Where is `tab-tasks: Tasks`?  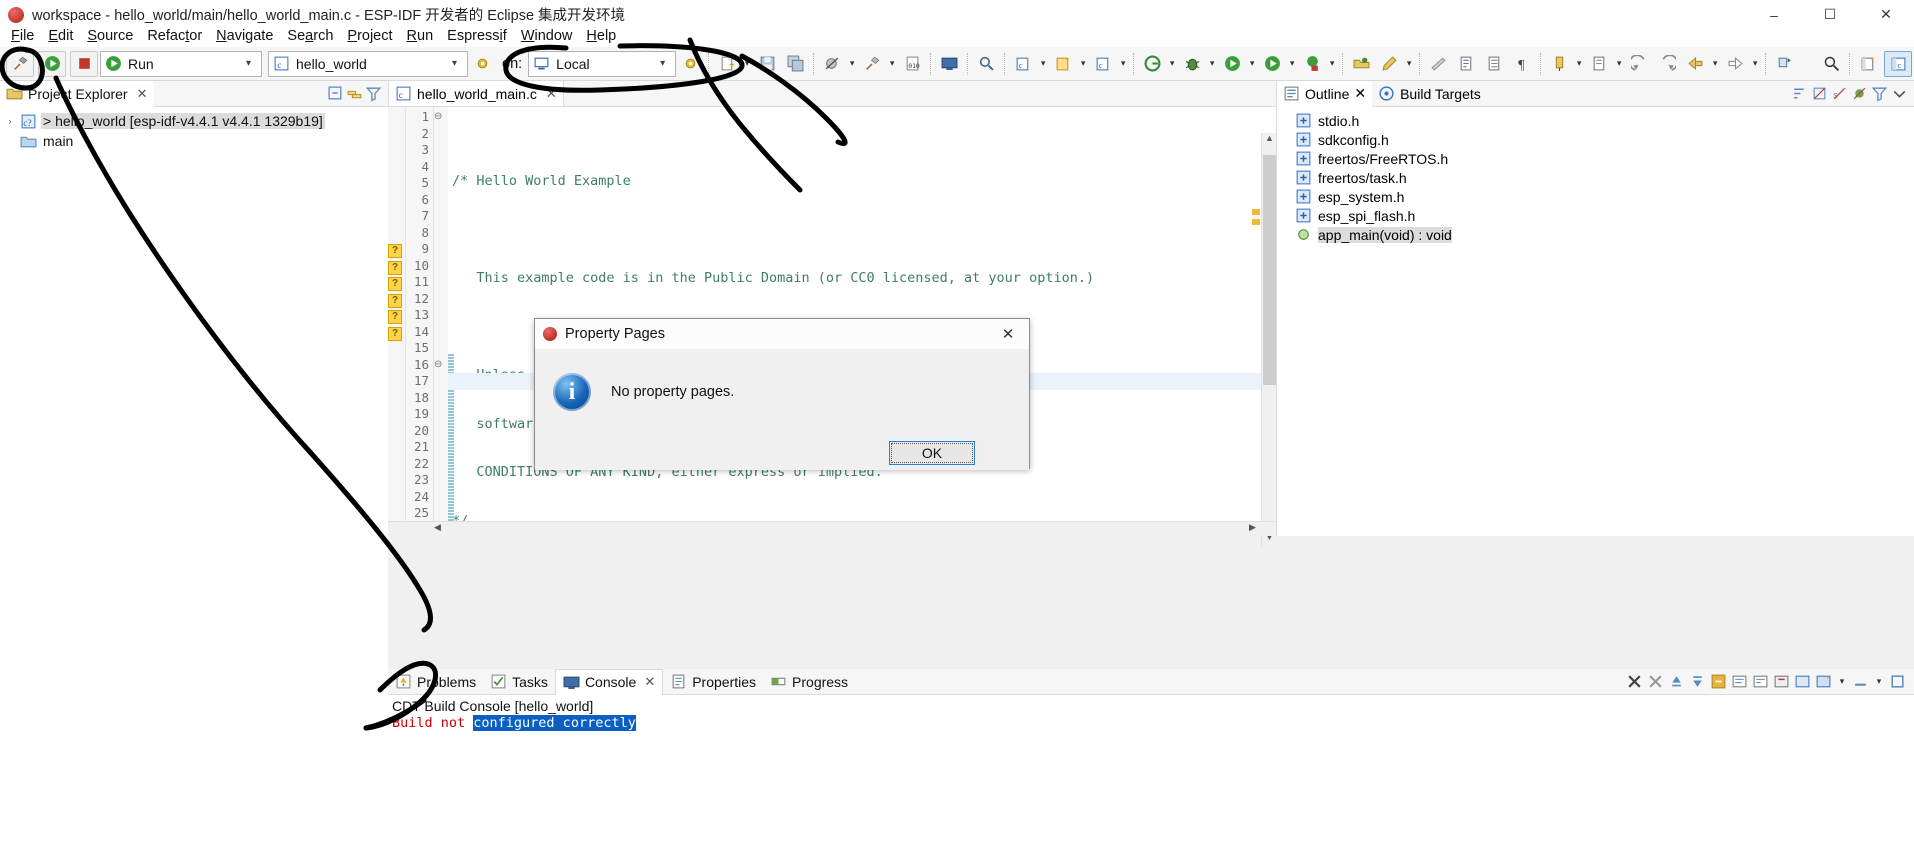
tab-tasks: Tasks is located at coordinates (519, 682).